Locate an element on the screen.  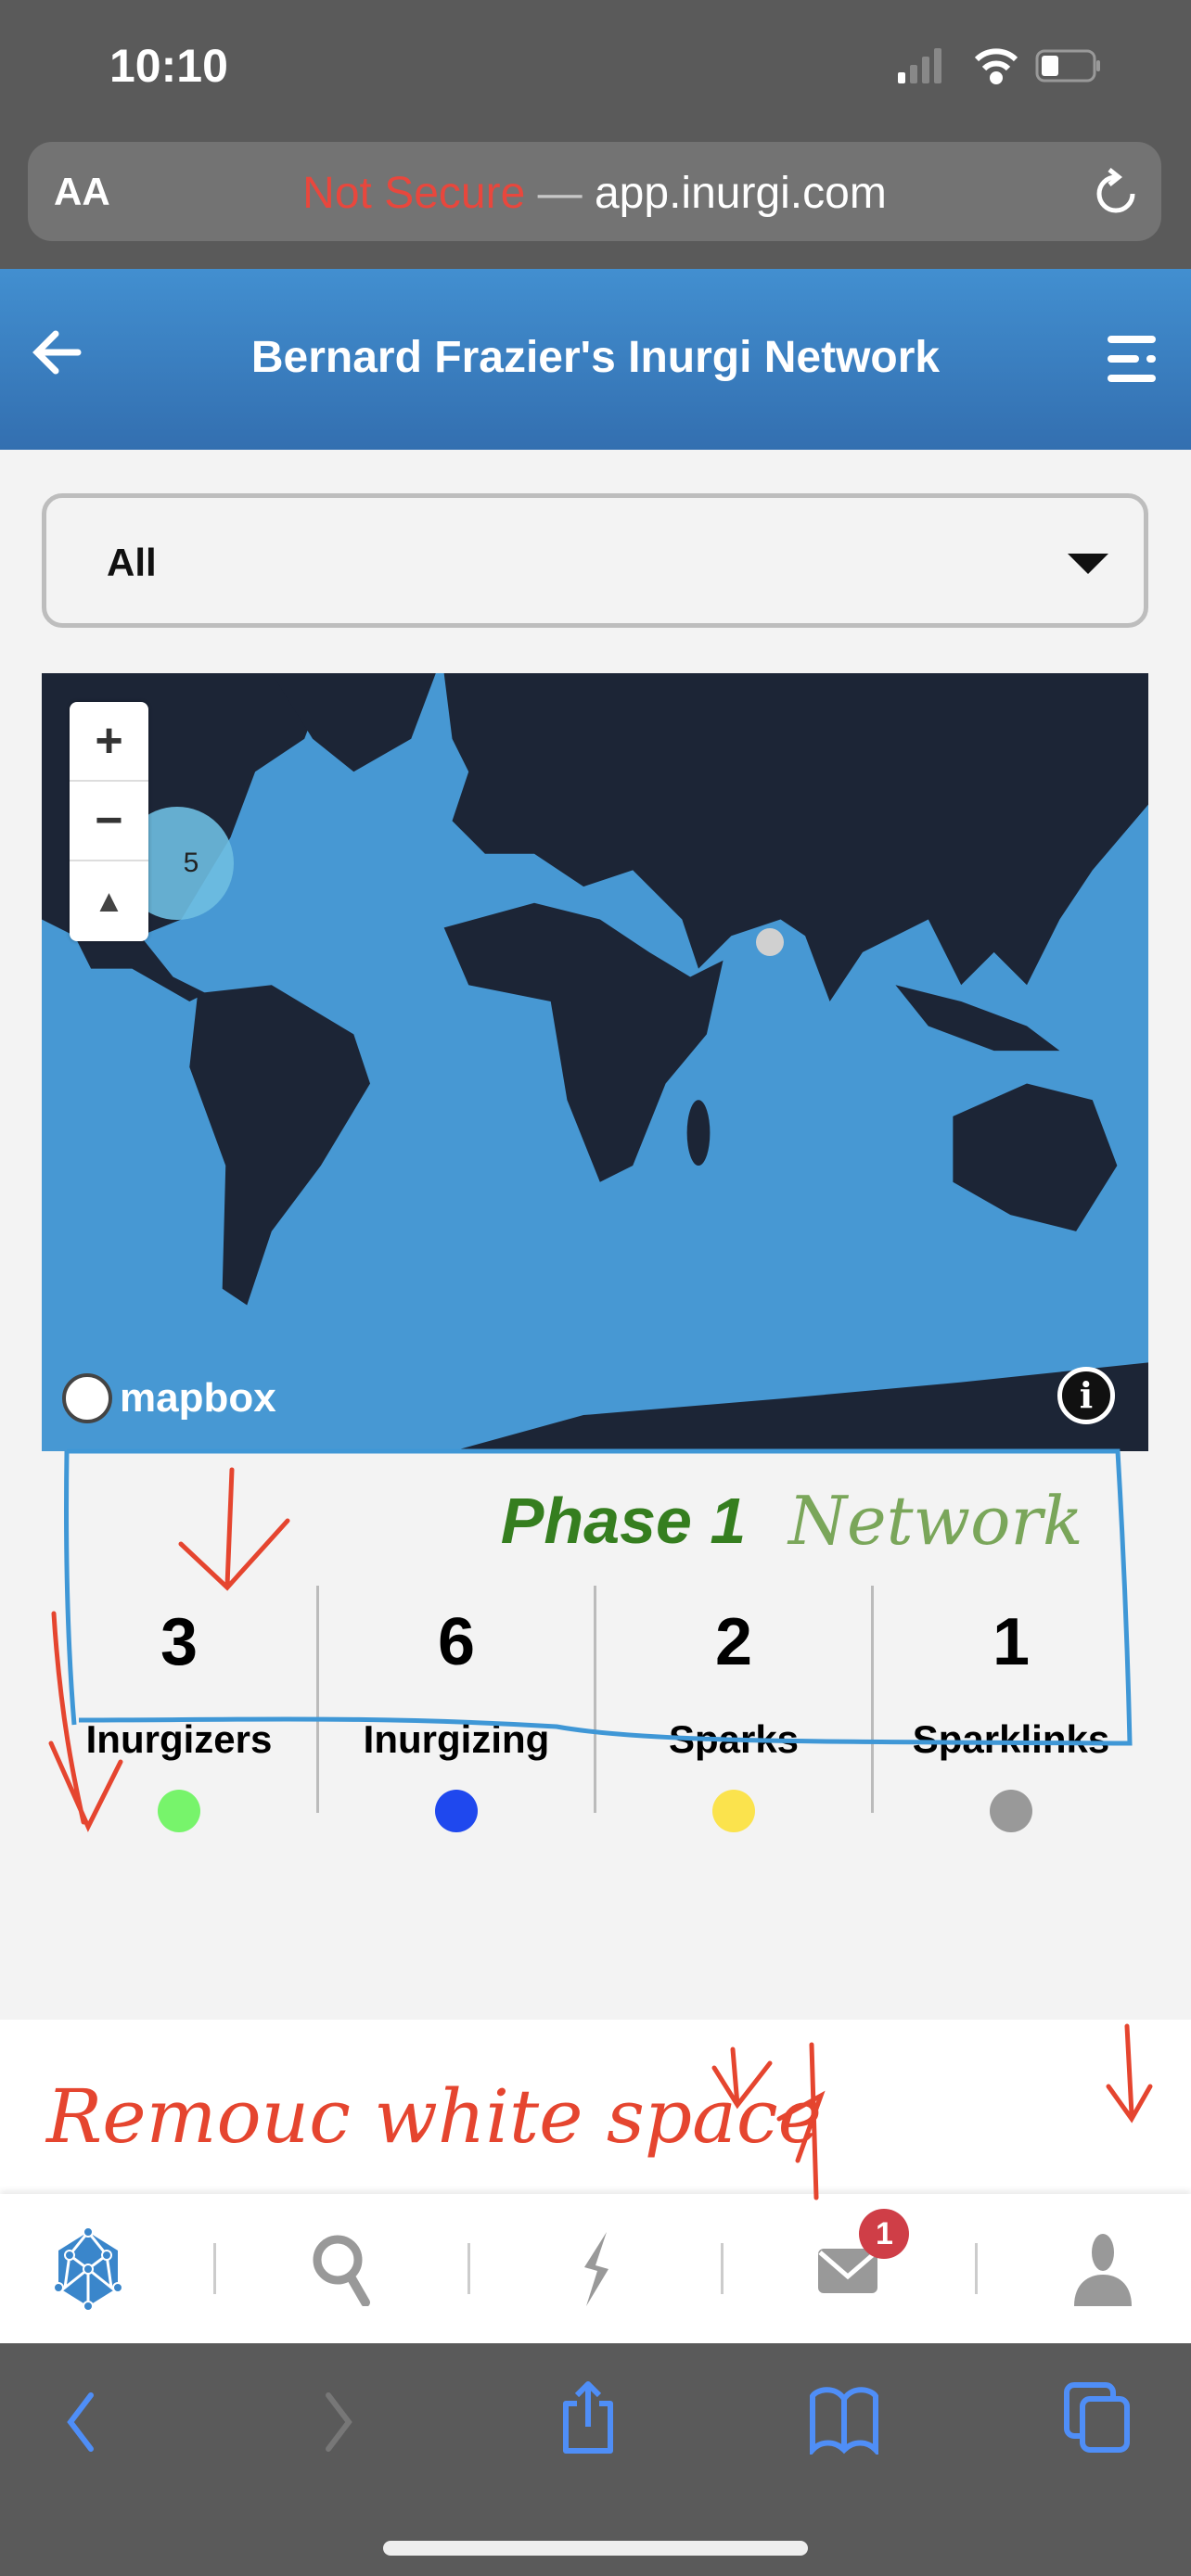
antarctica is located at coordinates (800, 1406).